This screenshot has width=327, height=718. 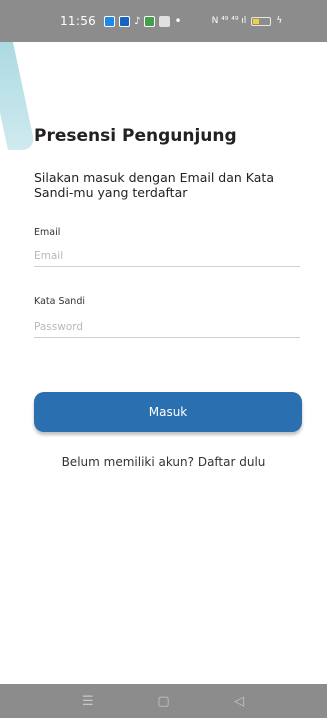 I want to click on login-button: Masuk, so click(x=168, y=412).